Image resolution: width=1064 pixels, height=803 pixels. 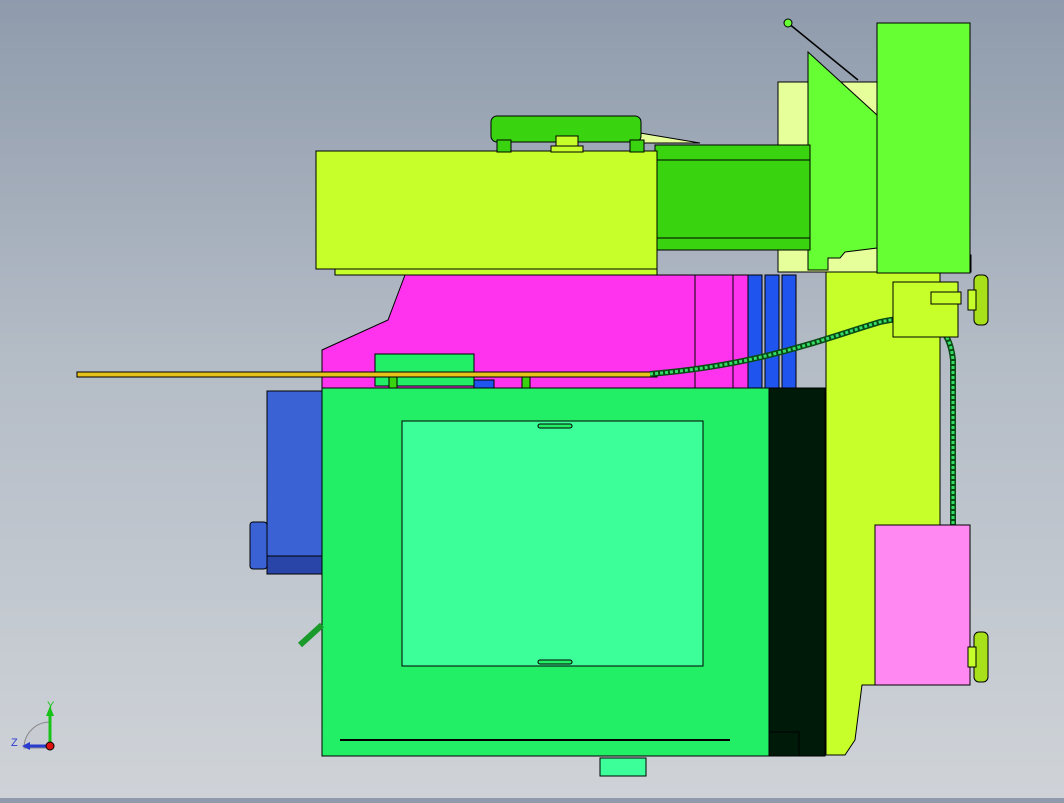 I want to click on side-motor-base, so click(x=294, y=565).